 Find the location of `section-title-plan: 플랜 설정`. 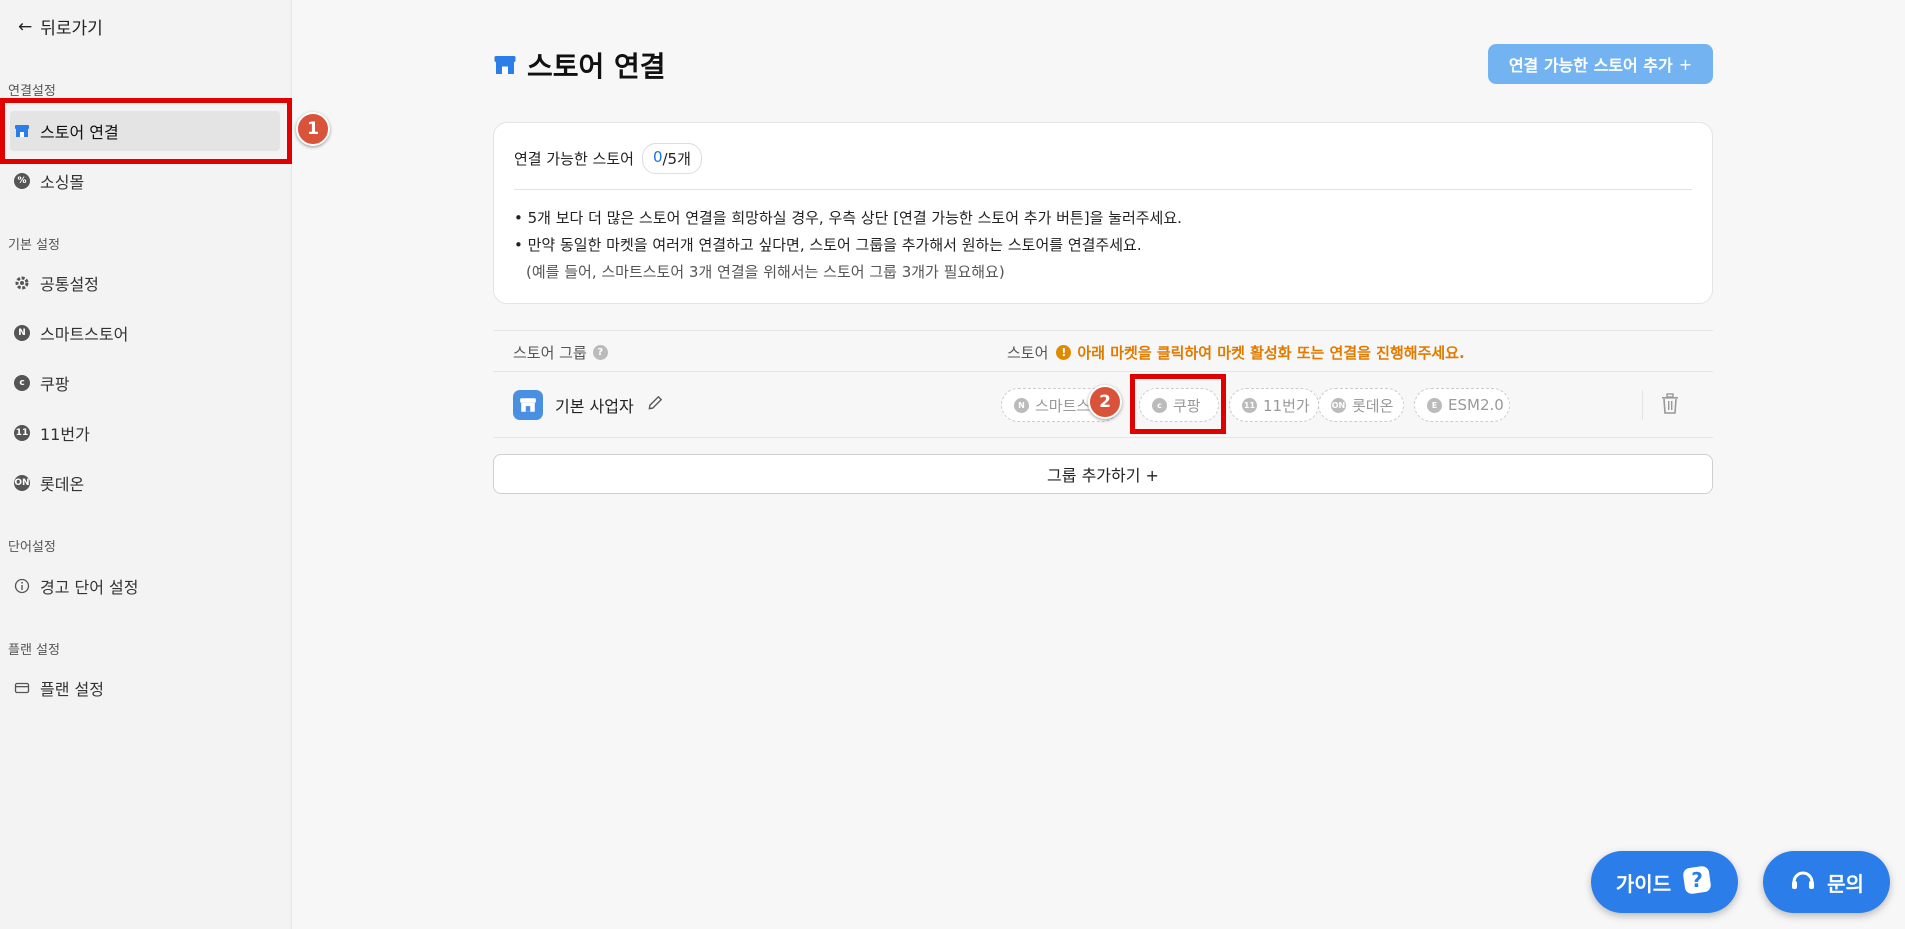

section-title-plan: 플랜 설정 is located at coordinates (34, 650).